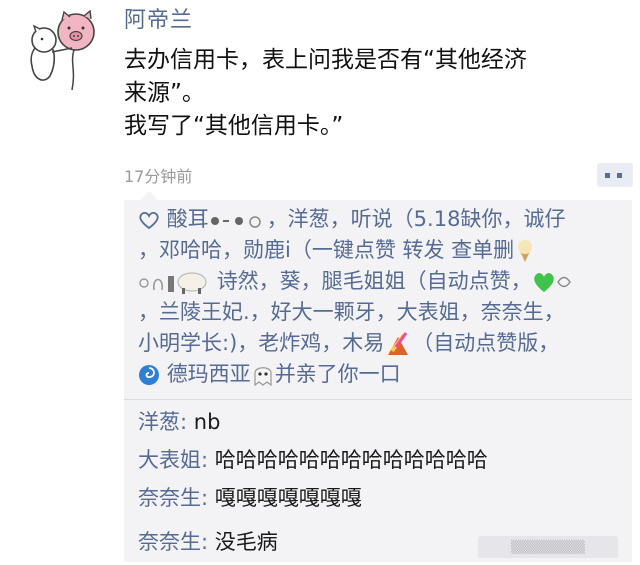 The image size is (640, 565). I want to click on likes-line: 德玛西亚 并亲了你一口, so click(384, 374).